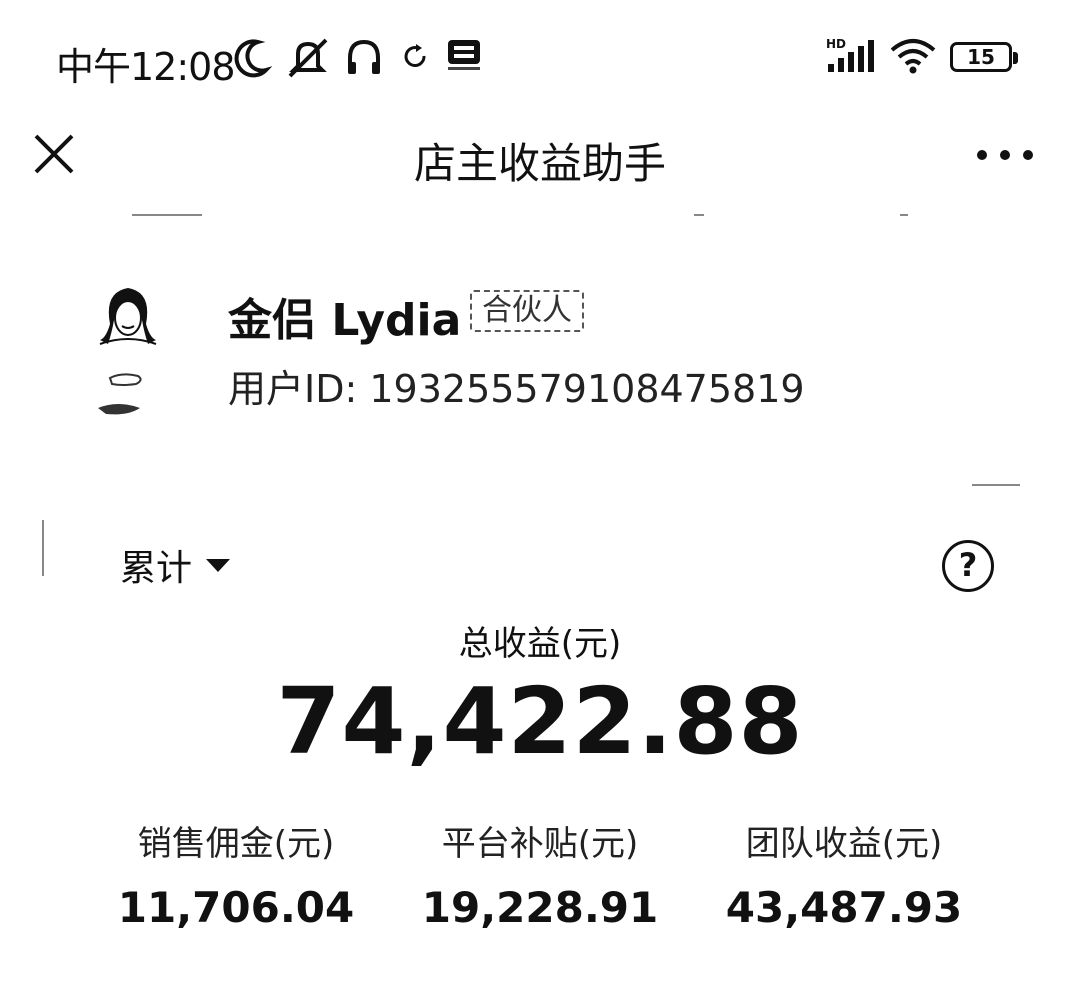 The width and height of the screenshot is (1080, 1003). What do you see at coordinates (913, 56) in the screenshot?
I see `wifi-icon` at bounding box center [913, 56].